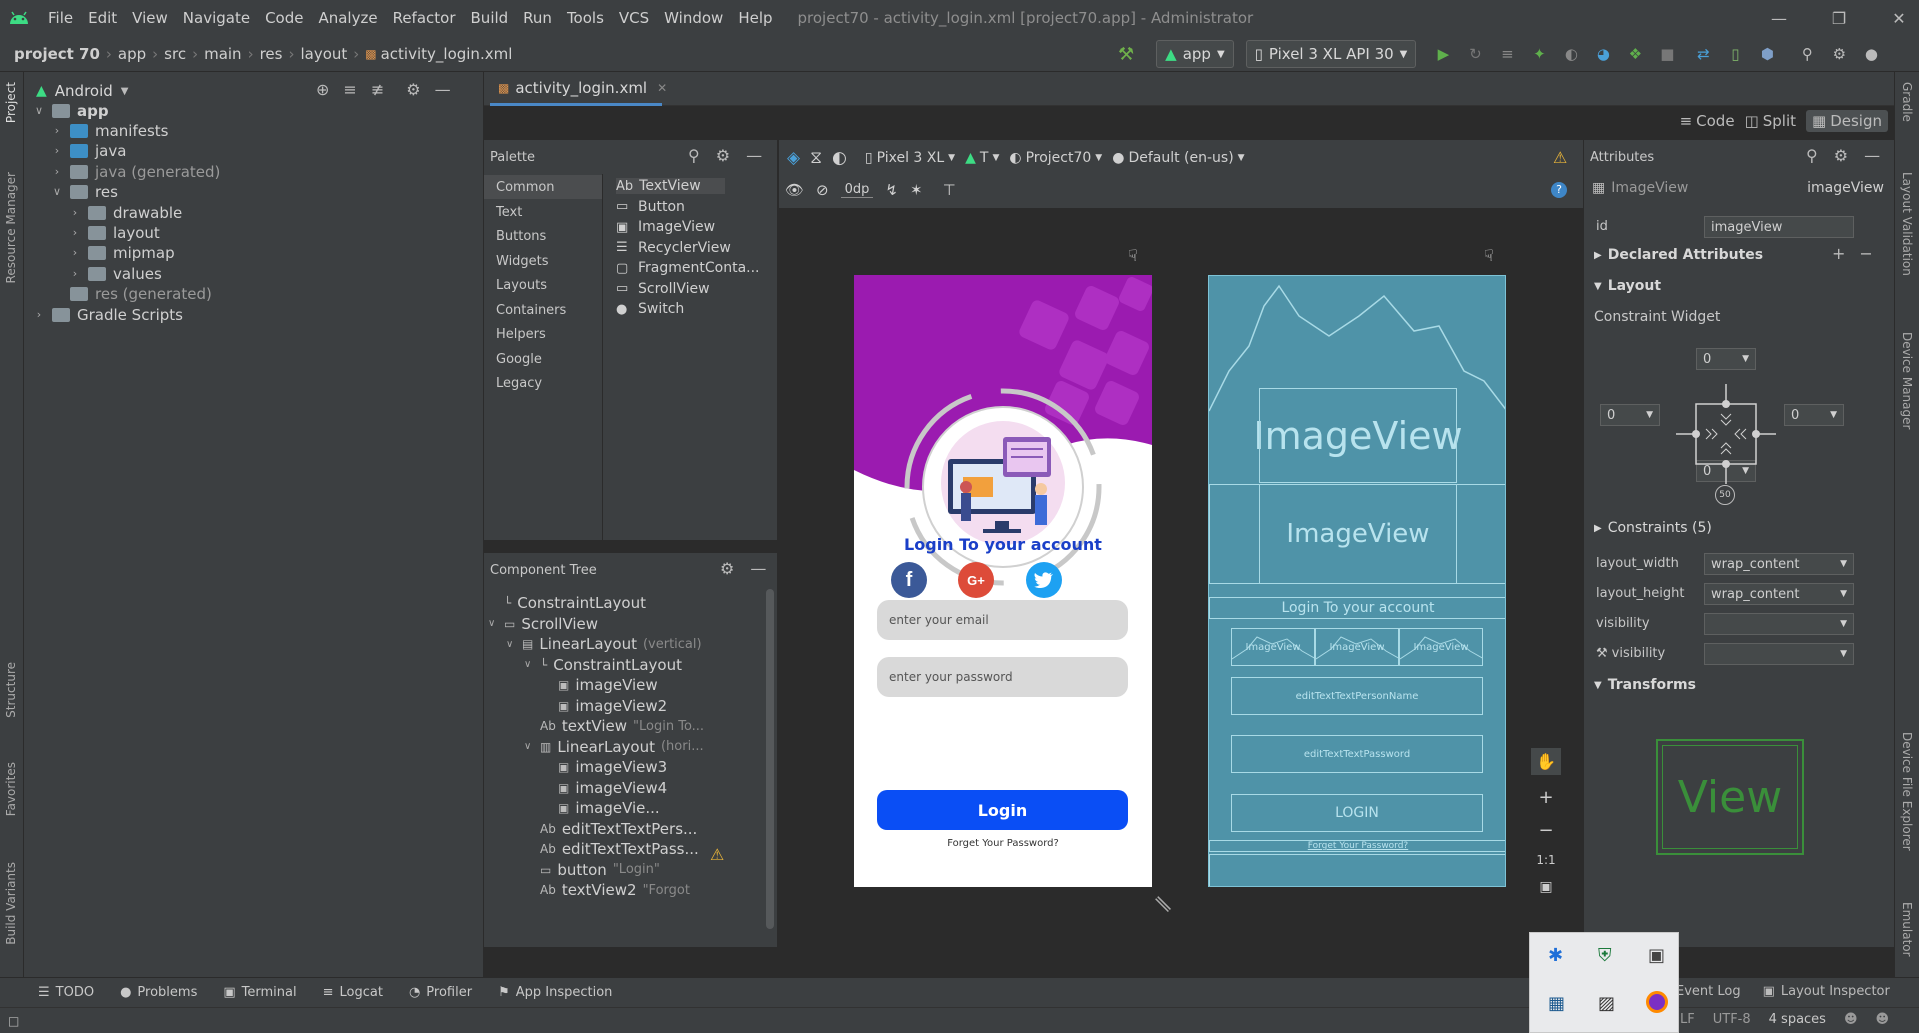 The image size is (1919, 1033). I want to click on breadcrumb-item: main, so click(222, 54).